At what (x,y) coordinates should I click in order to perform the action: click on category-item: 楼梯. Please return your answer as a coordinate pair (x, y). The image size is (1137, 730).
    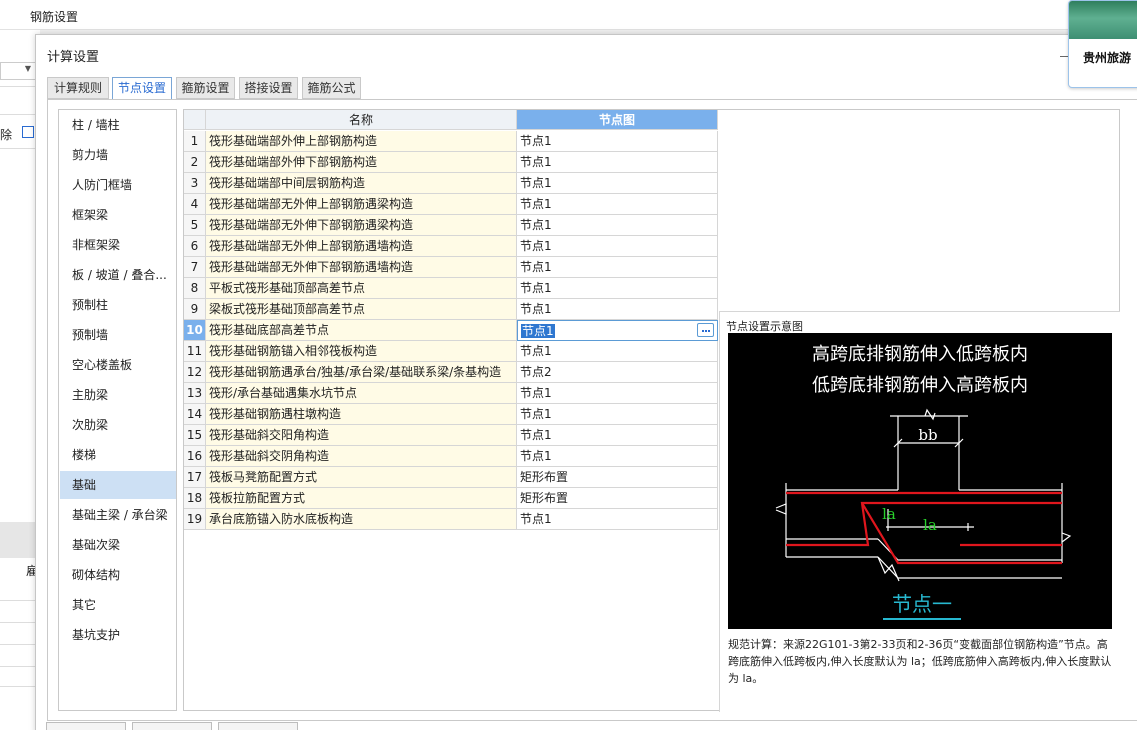
    Looking at the image, I should click on (118, 455).